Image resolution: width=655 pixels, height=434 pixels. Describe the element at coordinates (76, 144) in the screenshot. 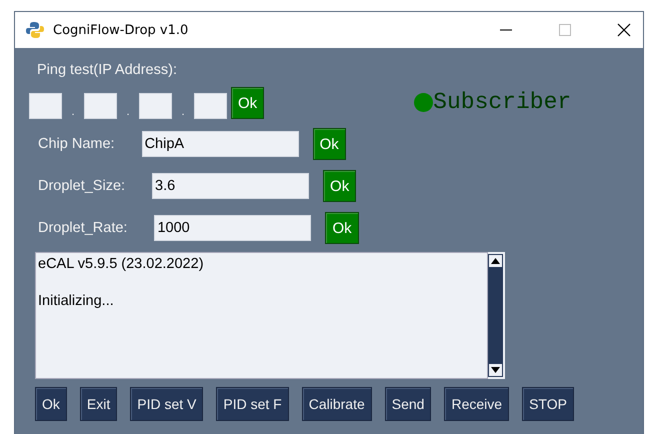

I see `param-label: Chip Name:` at that location.